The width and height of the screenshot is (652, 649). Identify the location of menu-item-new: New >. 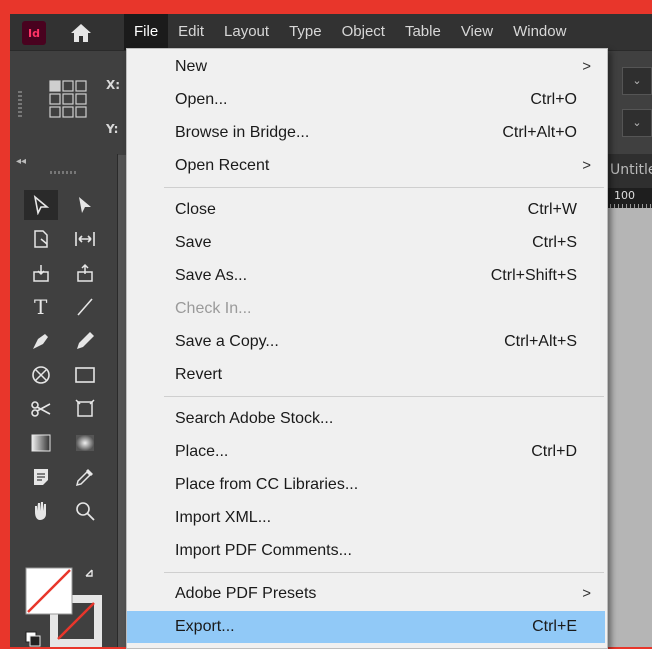
(366, 67).